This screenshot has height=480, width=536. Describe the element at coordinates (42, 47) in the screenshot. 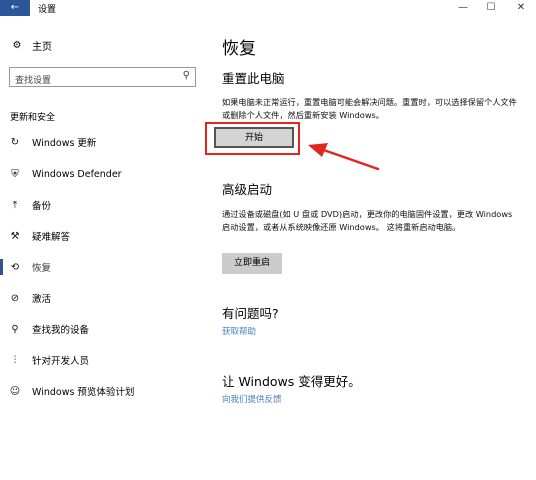

I see `home-label: 主页` at that location.